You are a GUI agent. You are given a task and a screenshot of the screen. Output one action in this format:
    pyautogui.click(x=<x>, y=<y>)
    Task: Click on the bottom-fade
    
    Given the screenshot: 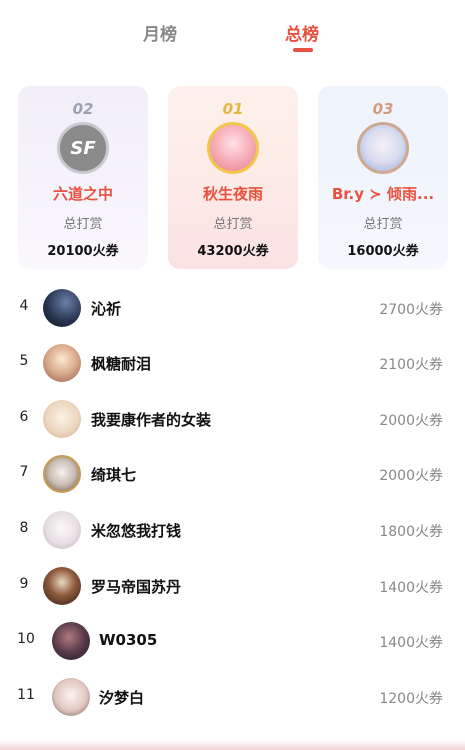 What is the action you would take?
    pyautogui.click(x=232, y=745)
    